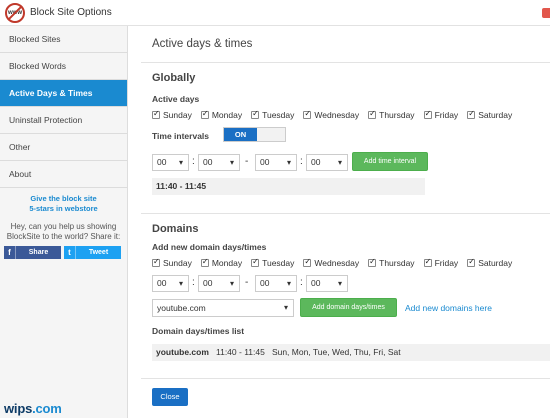 The width and height of the screenshot is (550, 418). I want to click on page-title: Active days & times, so click(202, 44).